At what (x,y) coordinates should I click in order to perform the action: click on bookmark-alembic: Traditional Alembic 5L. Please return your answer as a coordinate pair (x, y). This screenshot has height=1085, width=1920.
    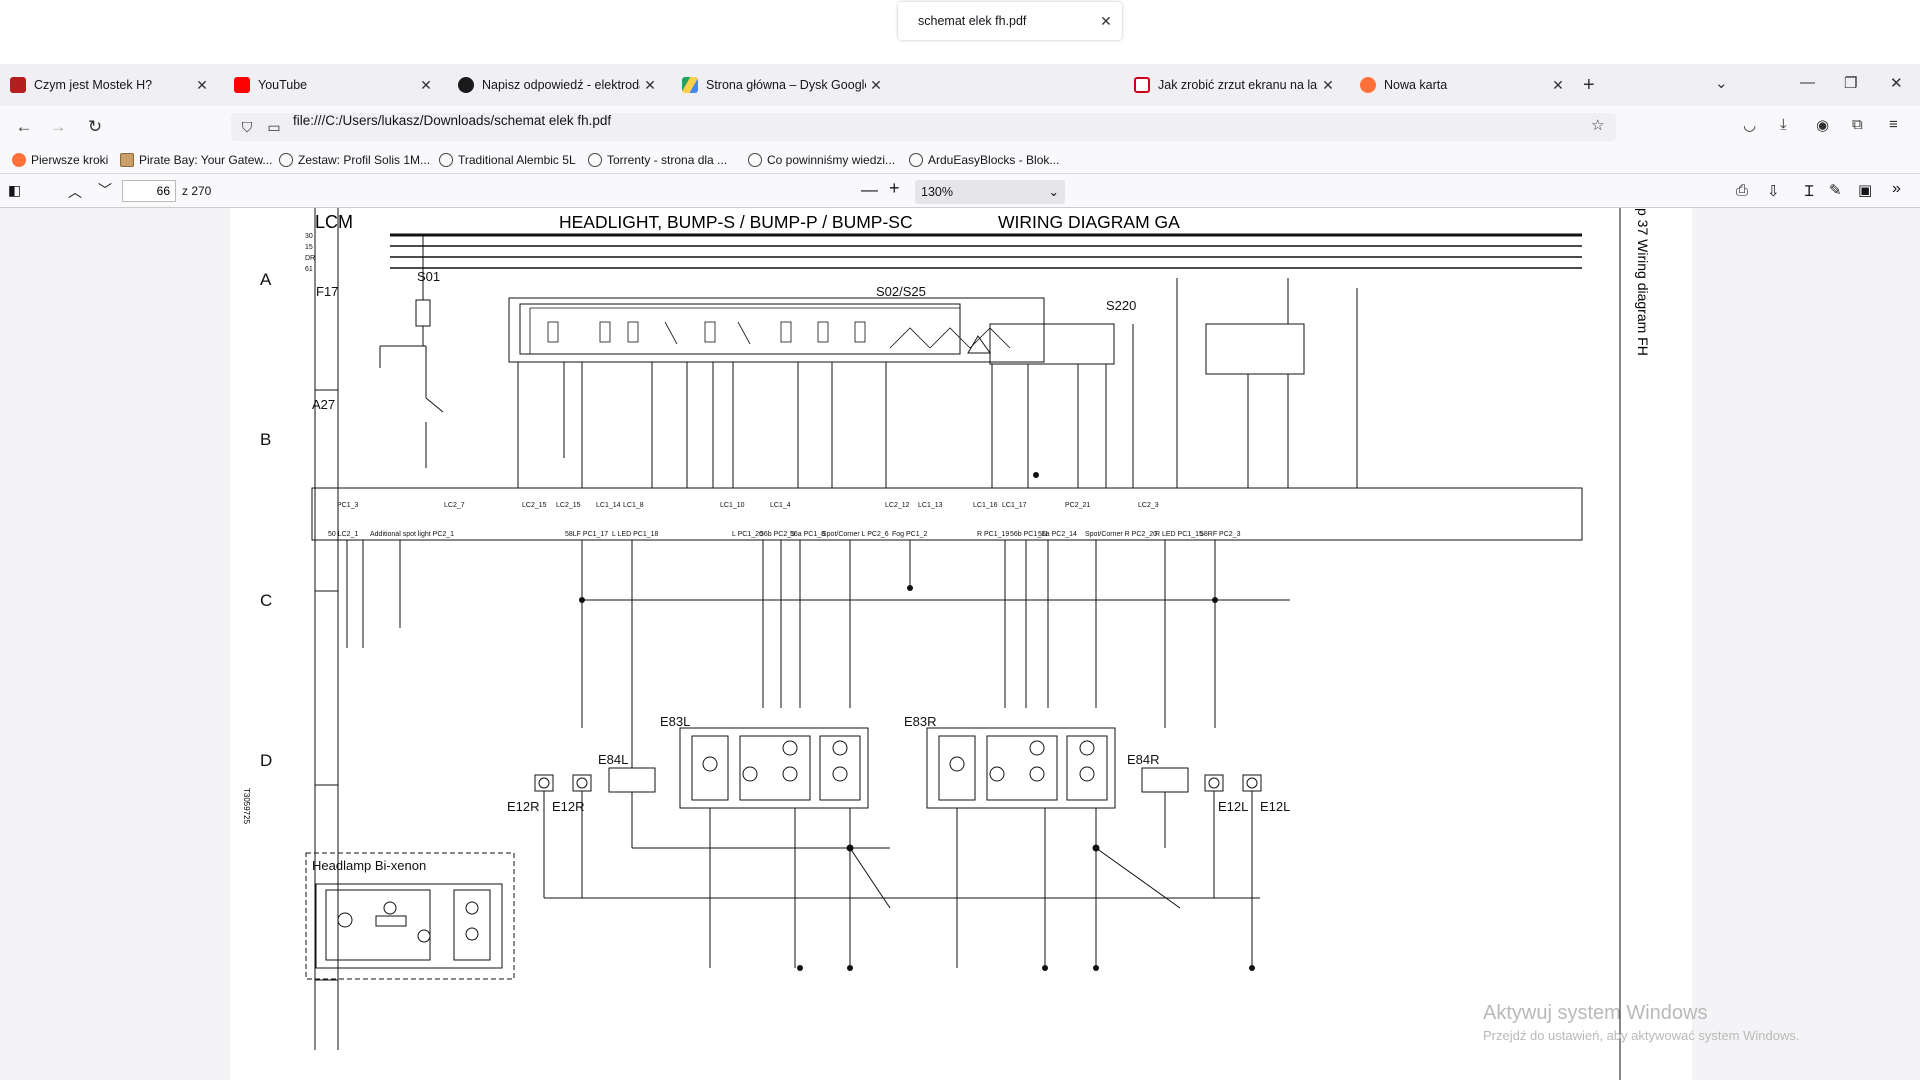
    Looking at the image, I should click on (507, 160).